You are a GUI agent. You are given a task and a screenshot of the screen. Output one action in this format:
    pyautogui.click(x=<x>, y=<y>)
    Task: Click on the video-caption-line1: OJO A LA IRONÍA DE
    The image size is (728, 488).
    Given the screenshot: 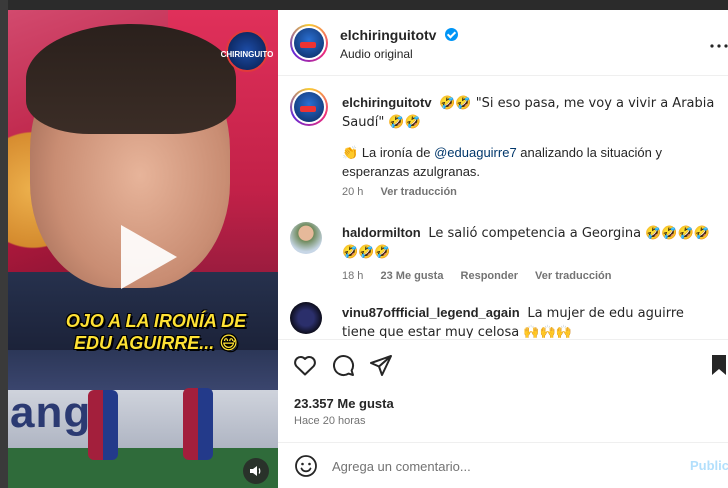 What is the action you would take?
    pyautogui.click(x=156, y=321)
    